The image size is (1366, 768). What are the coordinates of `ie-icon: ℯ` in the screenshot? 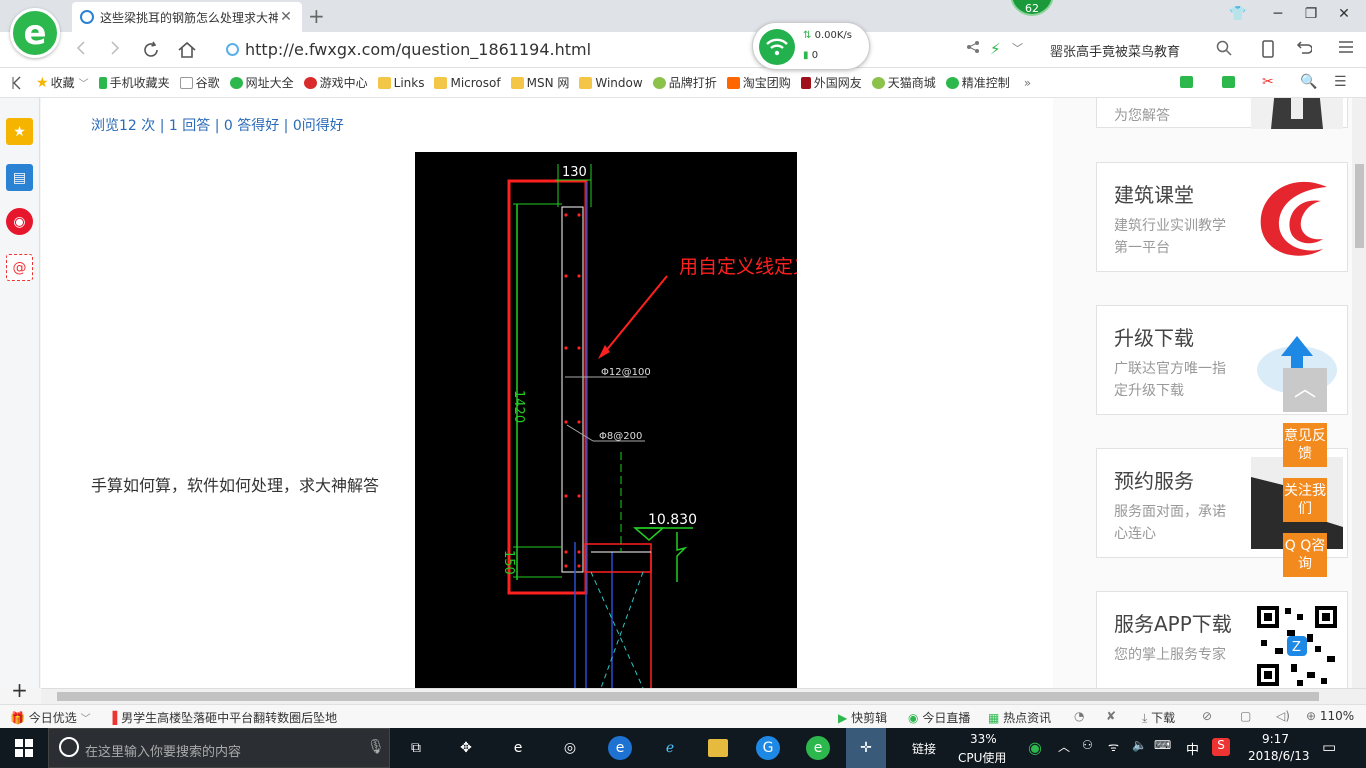 It's located at (670, 748).